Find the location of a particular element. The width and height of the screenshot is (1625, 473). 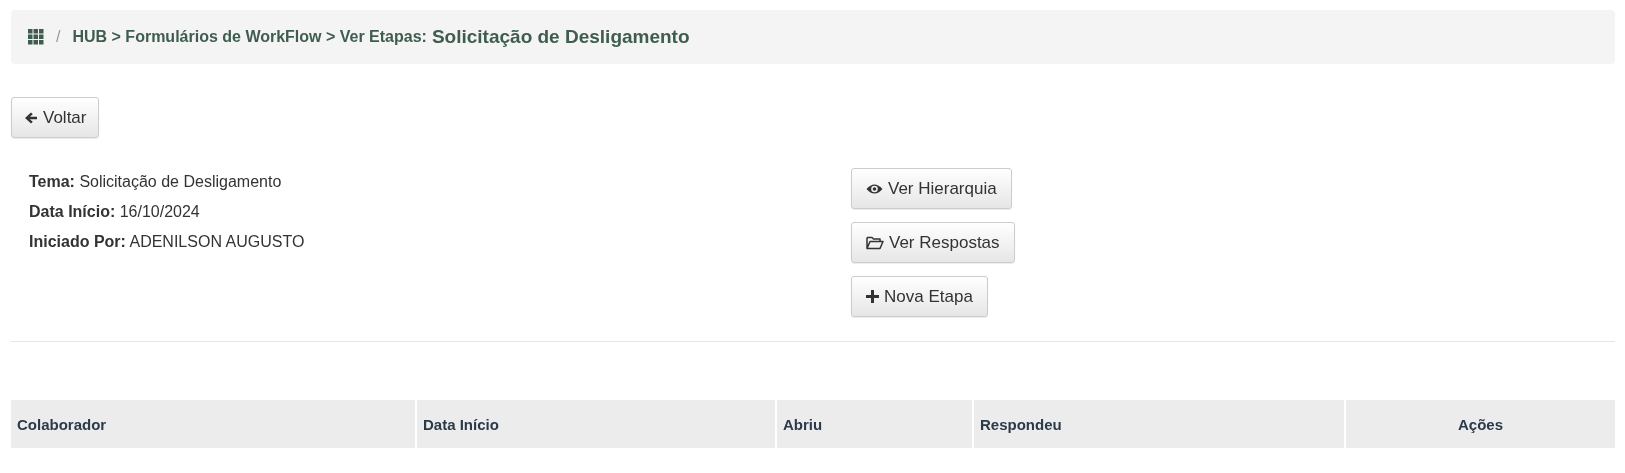

column-header: Data Início is located at coordinates (596, 424).